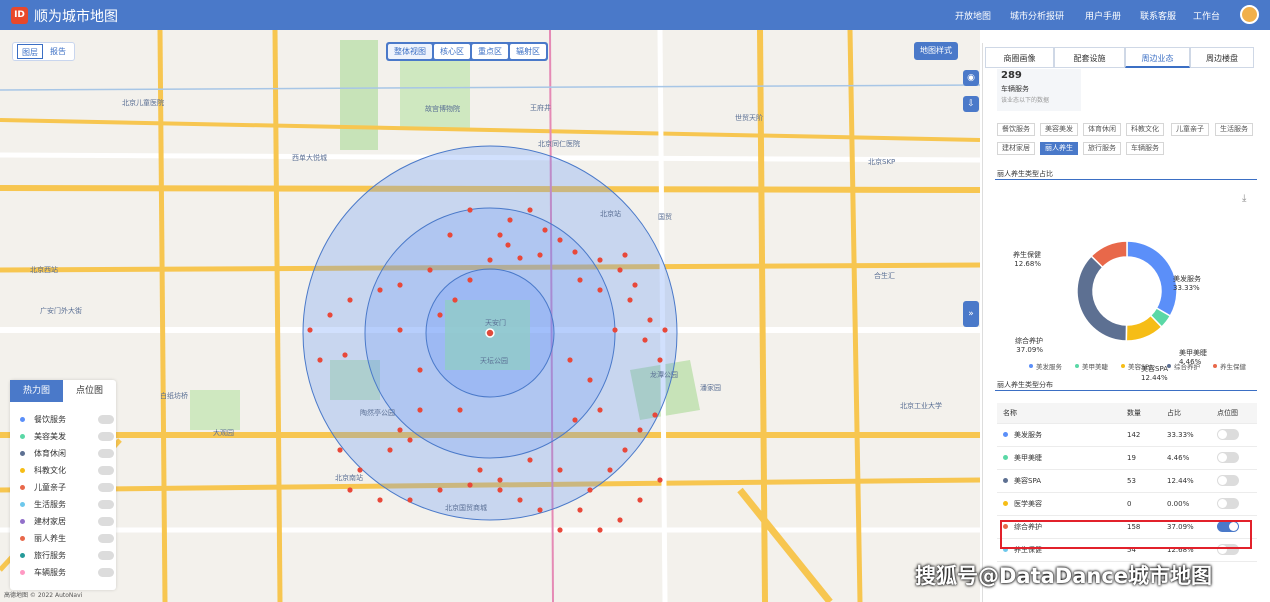  I want to click on tab-heatmap: 热力图, so click(36, 391).